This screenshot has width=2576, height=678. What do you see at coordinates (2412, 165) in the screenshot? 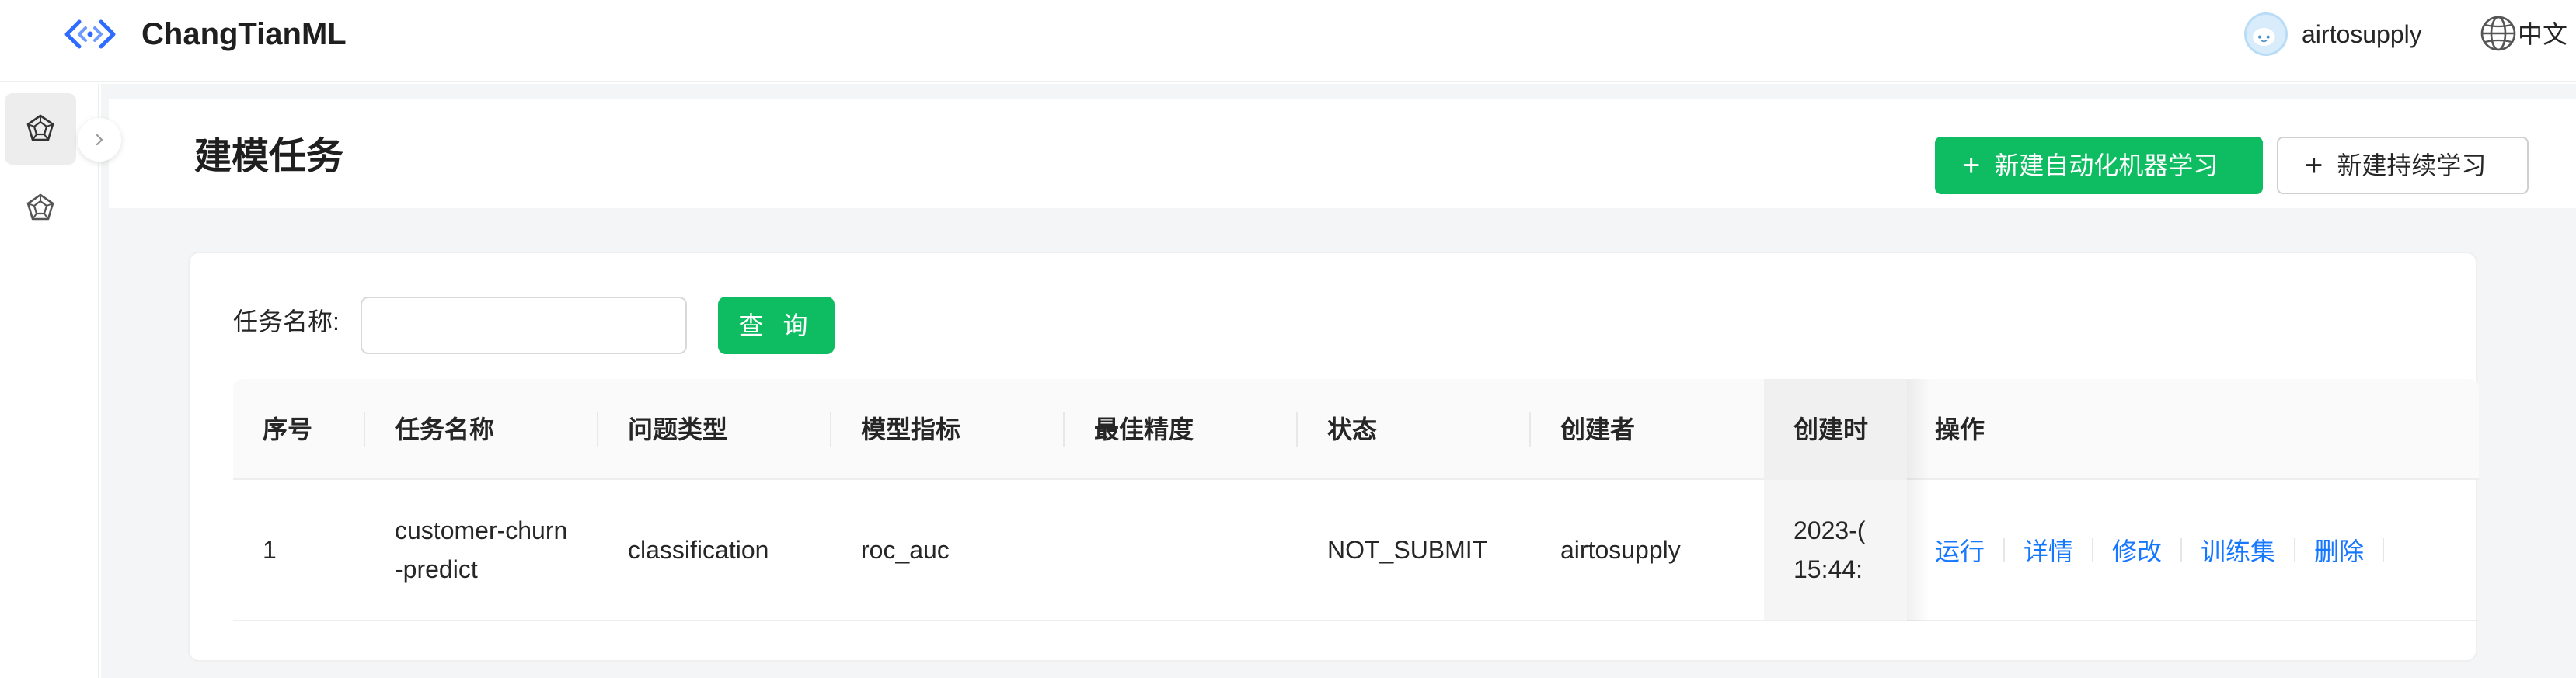
I see `new-continual-label: 新建持续学习` at bounding box center [2412, 165].